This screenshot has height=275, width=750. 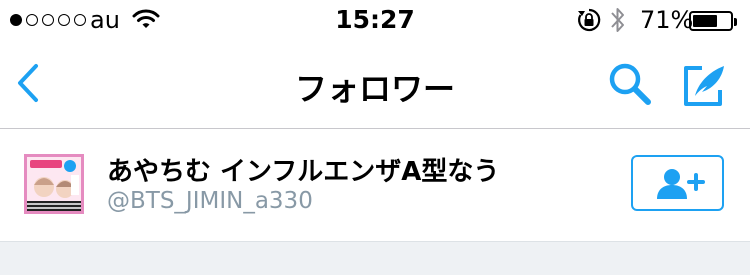 I want to click on battery-icon, so click(x=713, y=21).